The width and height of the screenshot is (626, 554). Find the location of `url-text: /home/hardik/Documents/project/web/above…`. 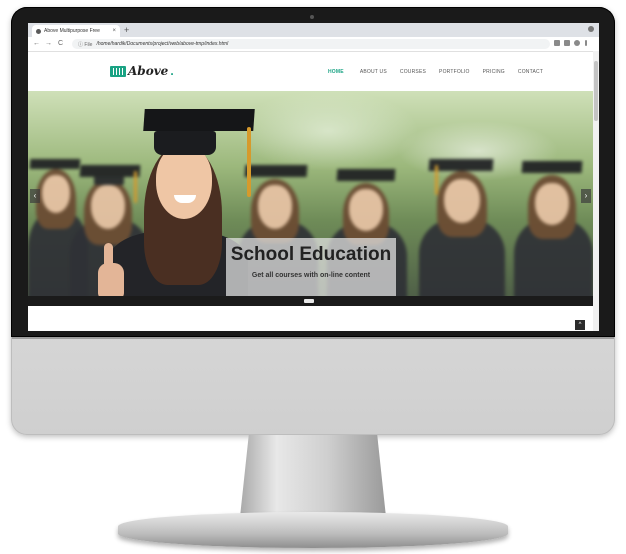

url-text: /home/hardik/Documents/project/web/above… is located at coordinates (162, 44).